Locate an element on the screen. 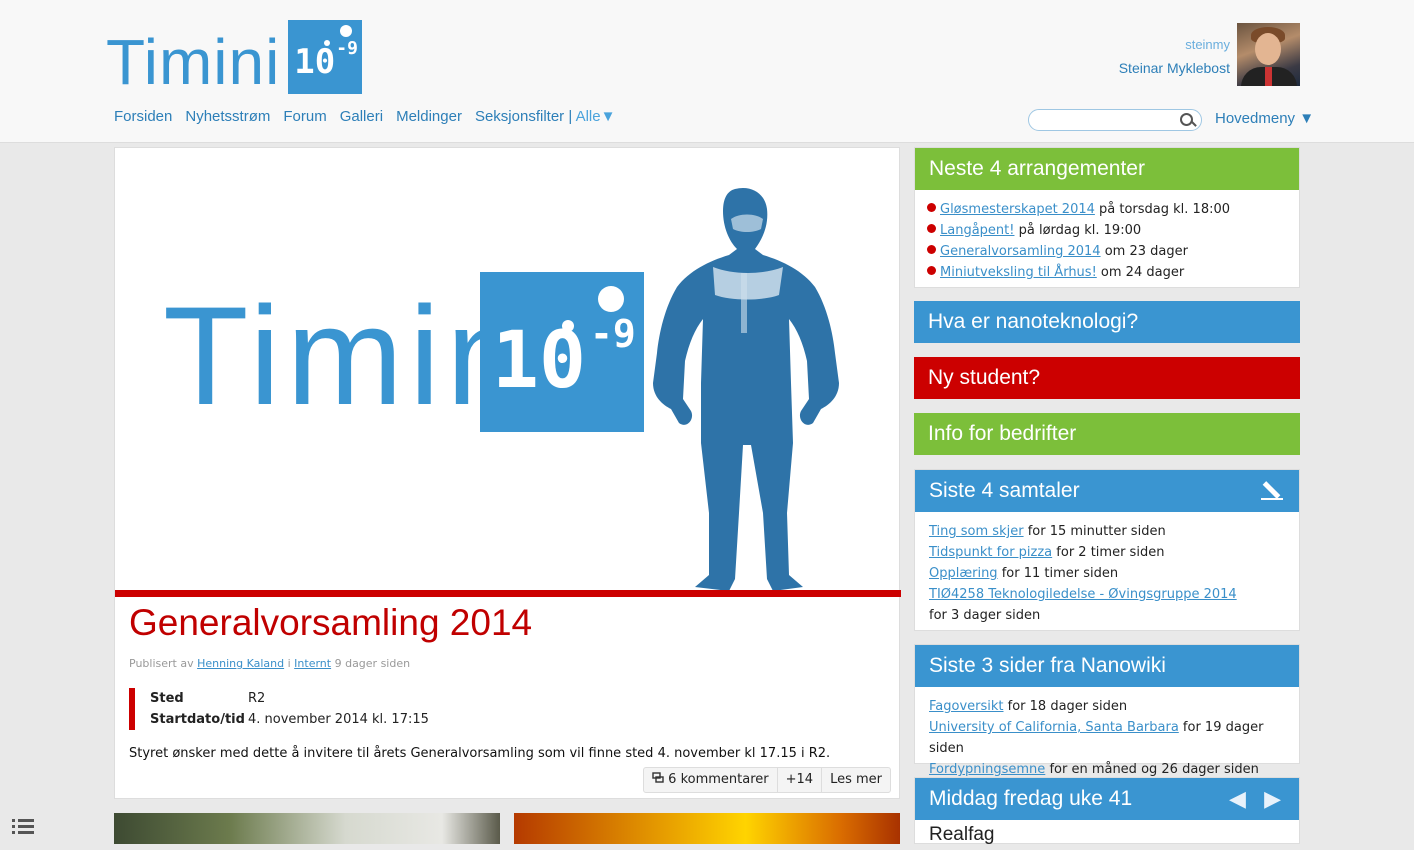 Image resolution: width=1414 pixels, height=850 pixels. main-menu-button: Hovedmeny ▼ is located at coordinates (1264, 118).